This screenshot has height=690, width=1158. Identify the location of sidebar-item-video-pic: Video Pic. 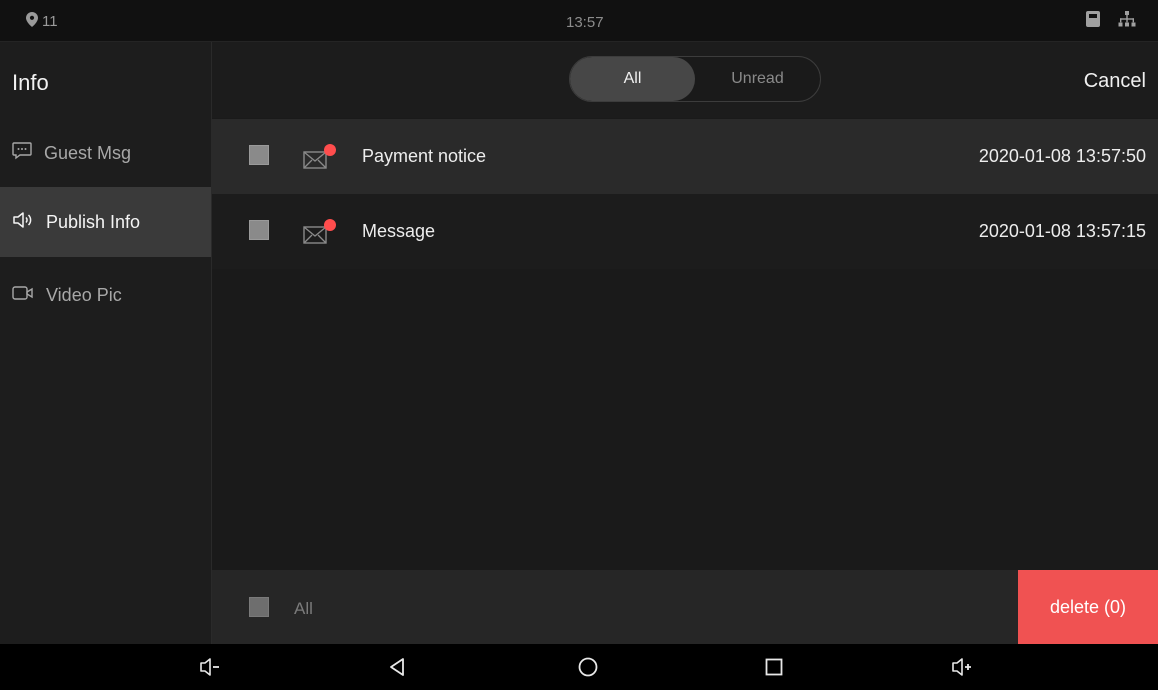
(105, 295).